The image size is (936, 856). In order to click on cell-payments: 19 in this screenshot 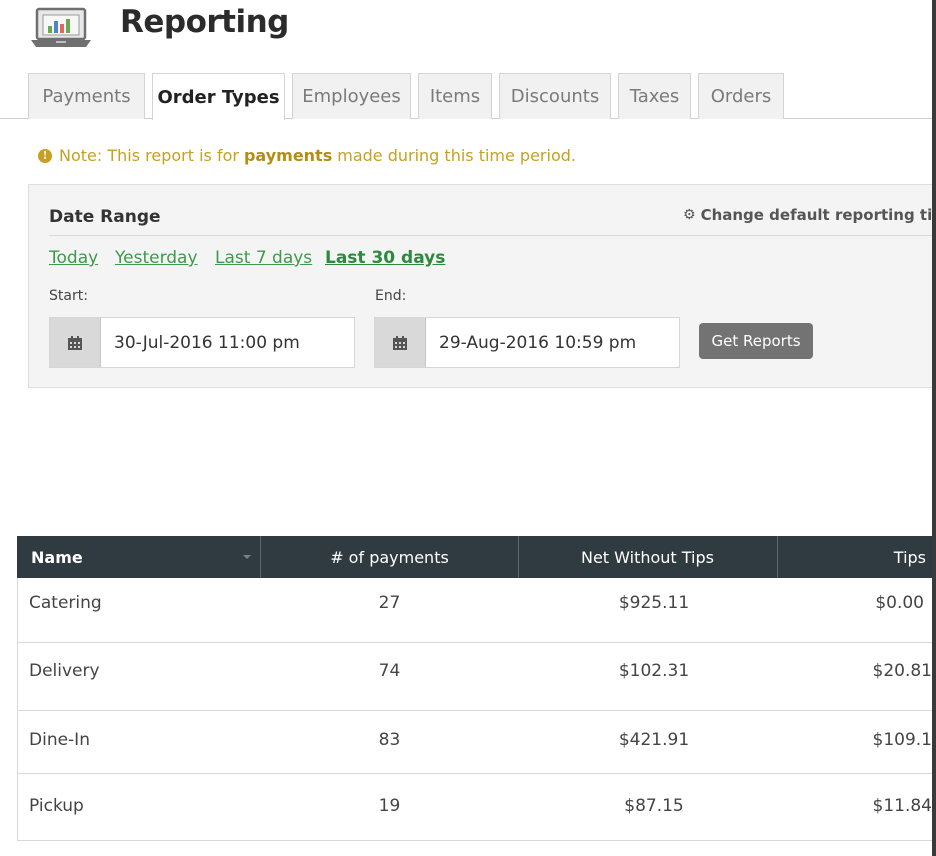, I will do `click(389, 806)`.